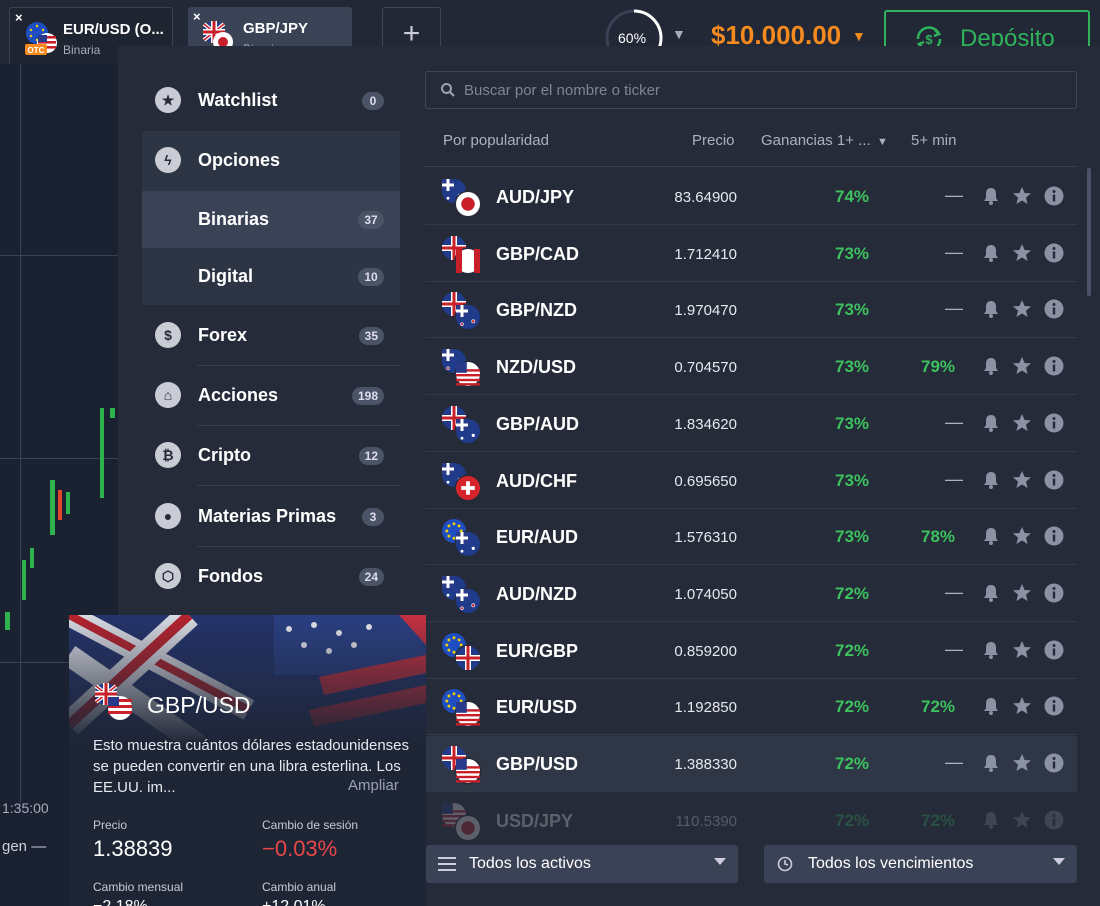 The width and height of the screenshot is (1100, 906). I want to click on card-title: GBP/USD, so click(199, 705).